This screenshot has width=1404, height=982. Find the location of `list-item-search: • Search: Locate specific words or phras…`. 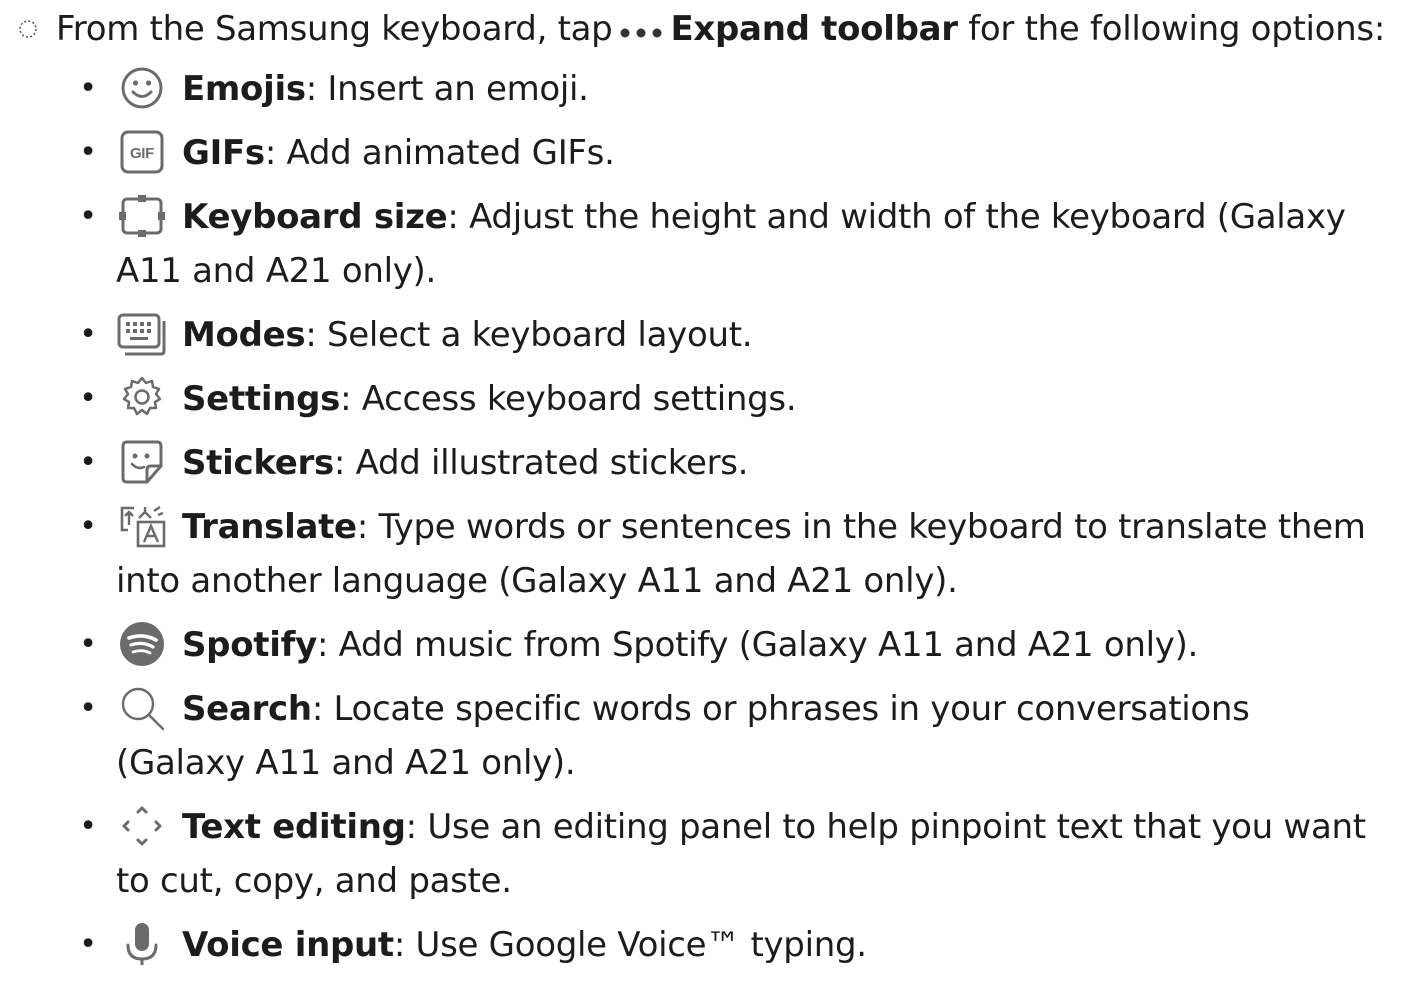

list-item-search: • Search: Locate specific words or phras… is located at coordinates (702, 736).